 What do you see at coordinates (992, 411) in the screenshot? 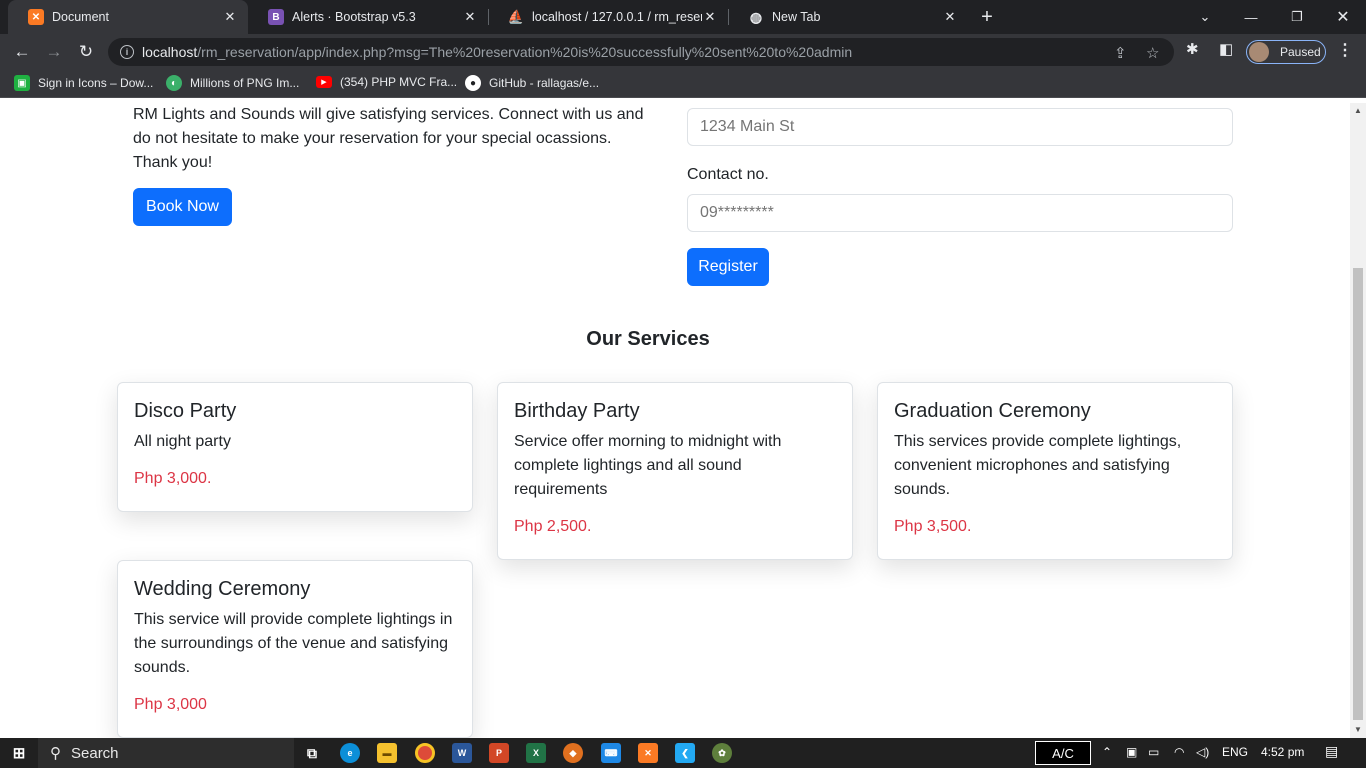
I see `service-title: Graduation Ceremony` at bounding box center [992, 411].